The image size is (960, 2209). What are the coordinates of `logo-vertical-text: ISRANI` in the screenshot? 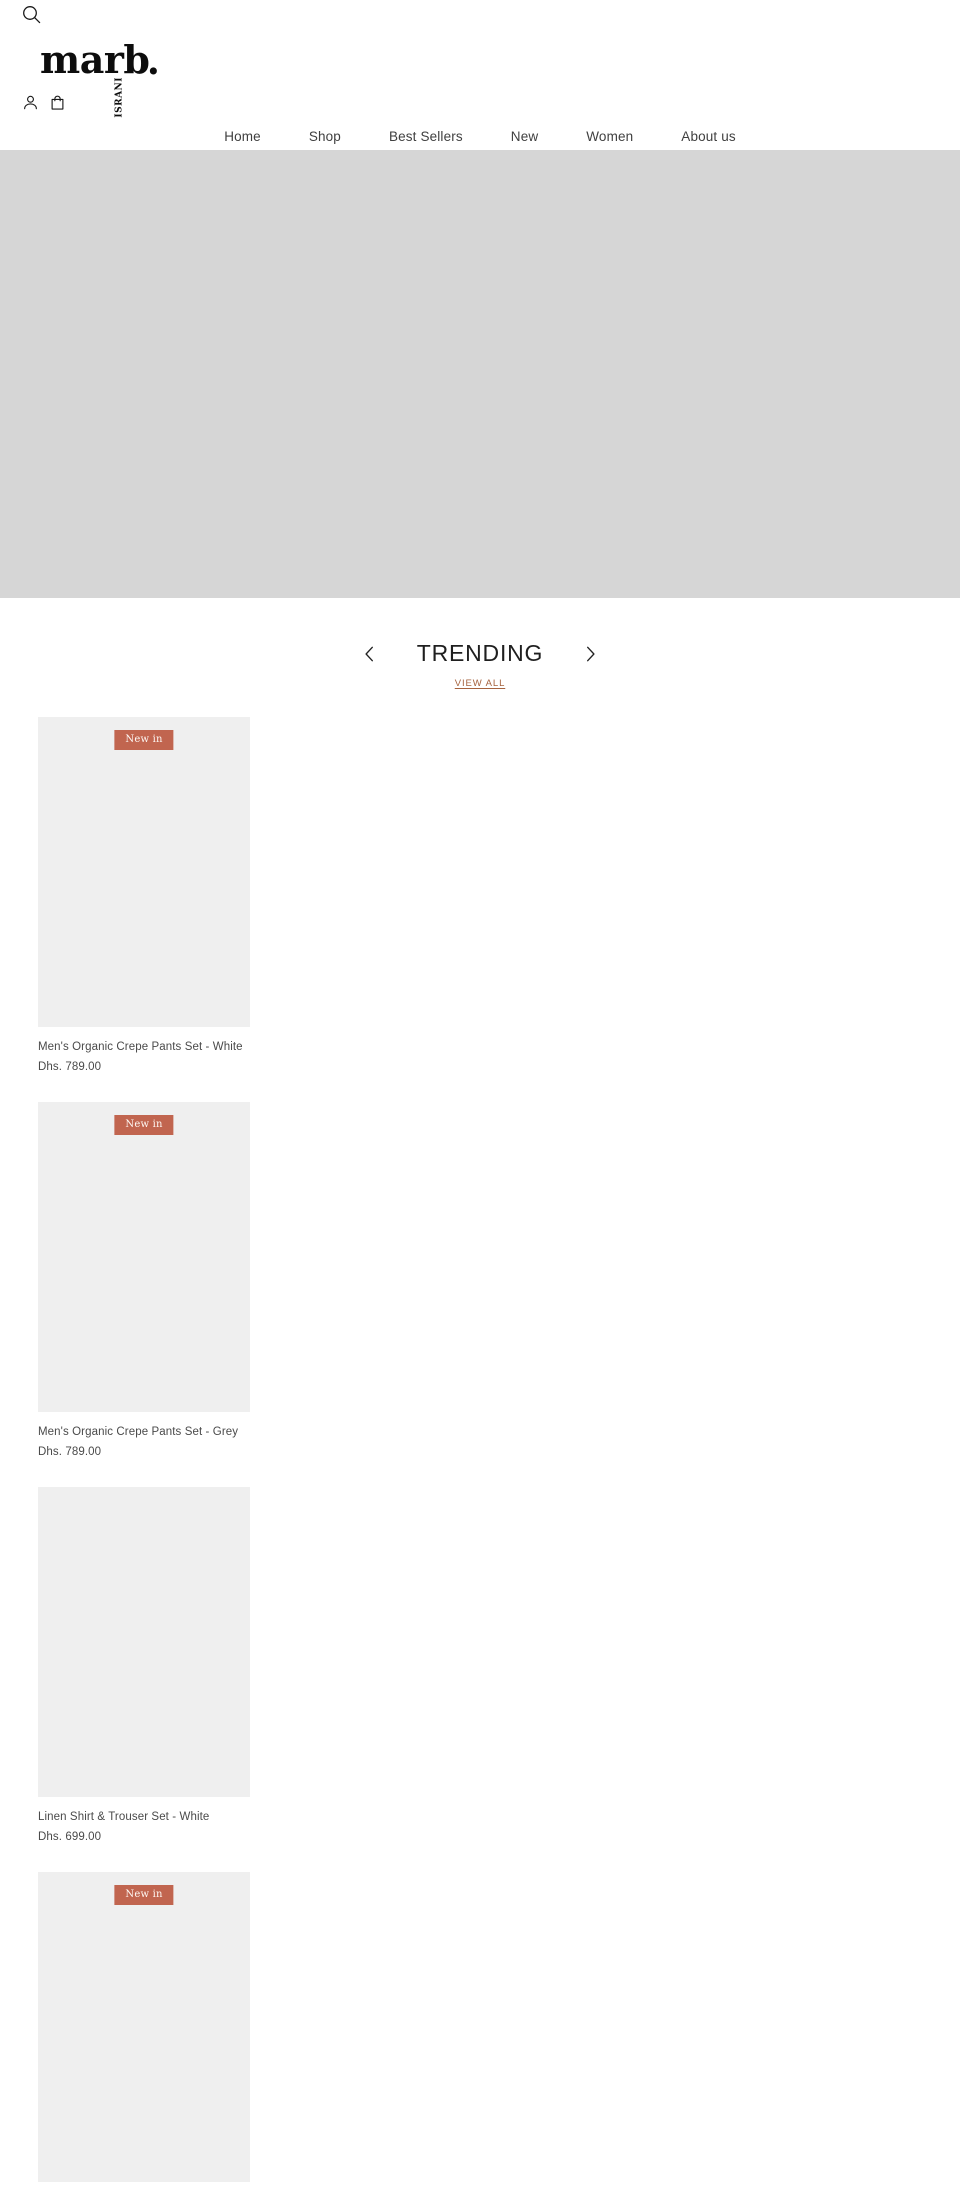 It's located at (119, 97).